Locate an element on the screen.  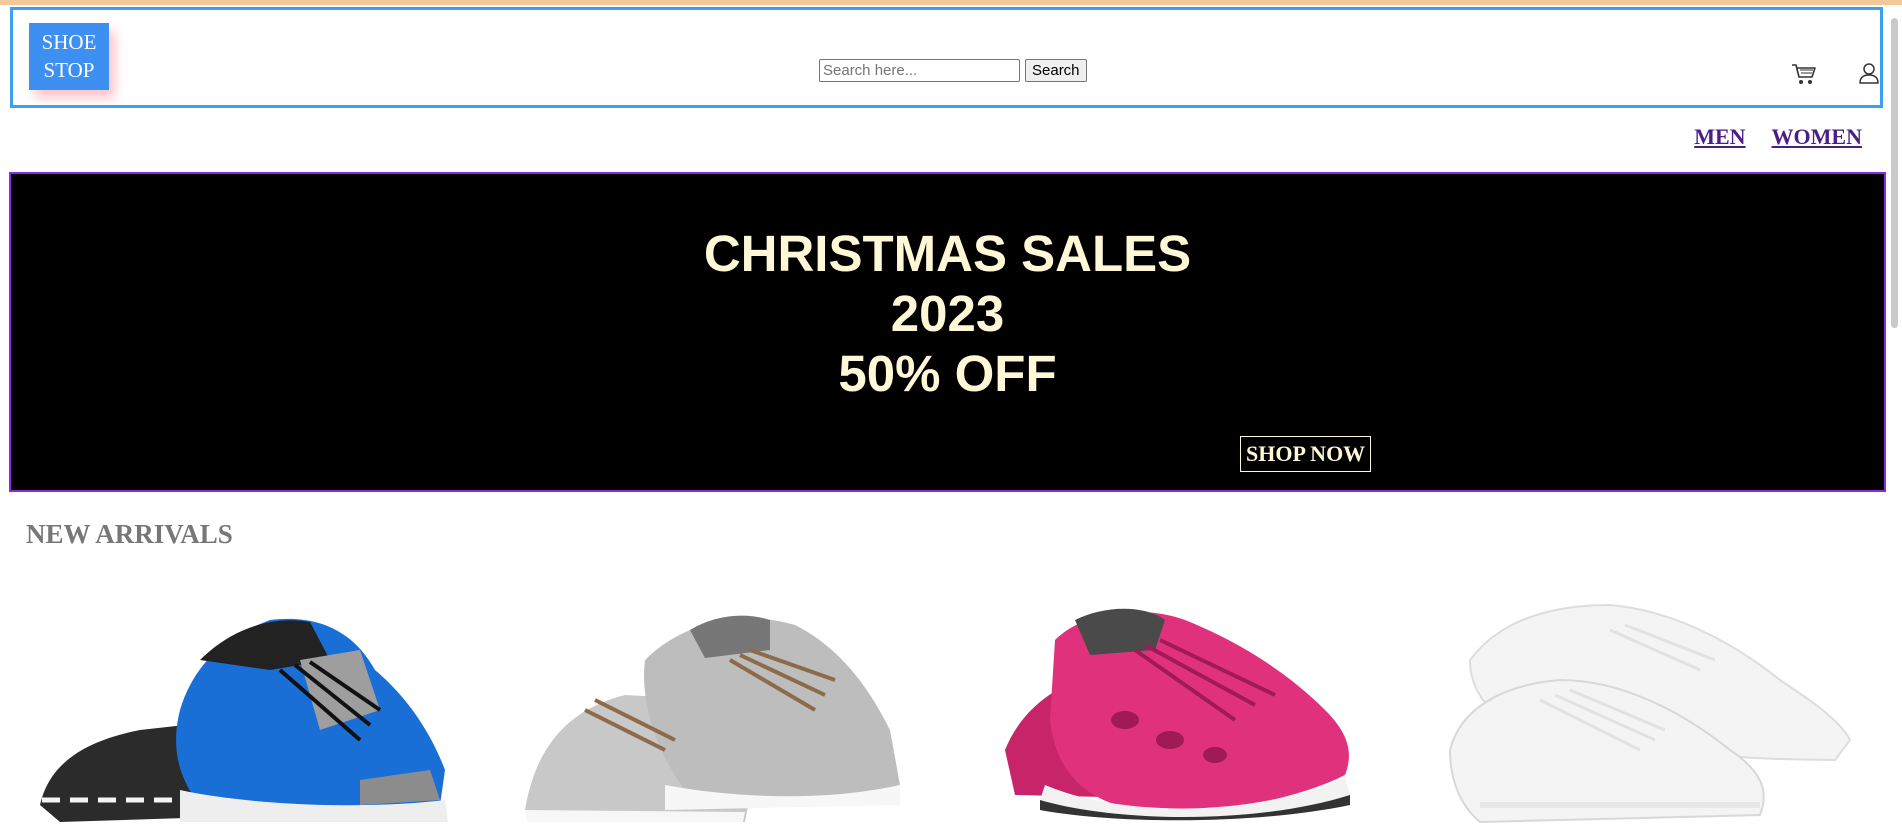
scrollbar-thumb is located at coordinates (1894, 173).